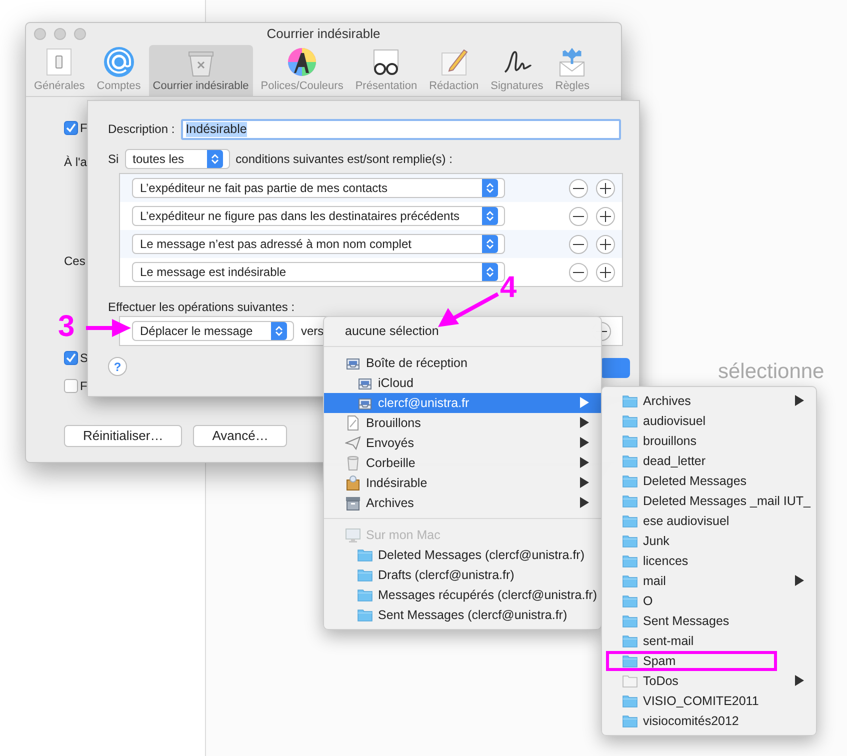  What do you see at coordinates (709, 501) in the screenshot?
I see `menu-item: Deleted Messages _mail IUT_` at bounding box center [709, 501].